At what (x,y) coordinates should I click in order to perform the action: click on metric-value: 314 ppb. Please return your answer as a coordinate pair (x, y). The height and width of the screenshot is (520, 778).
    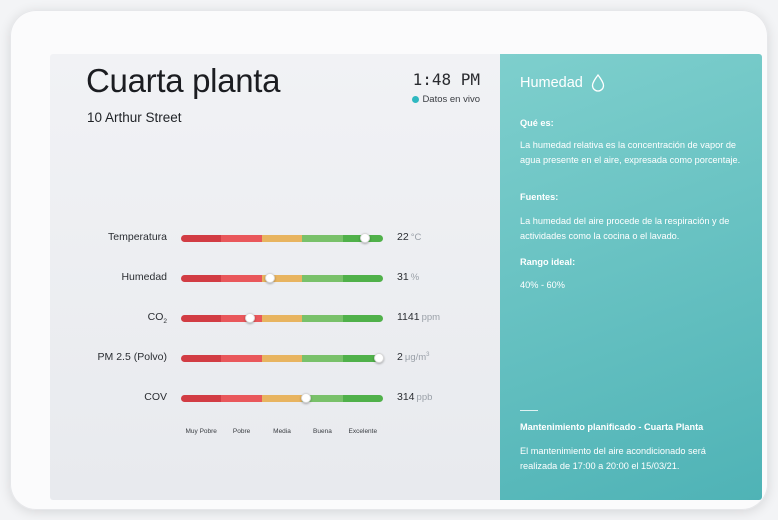
    Looking at the image, I should click on (414, 397).